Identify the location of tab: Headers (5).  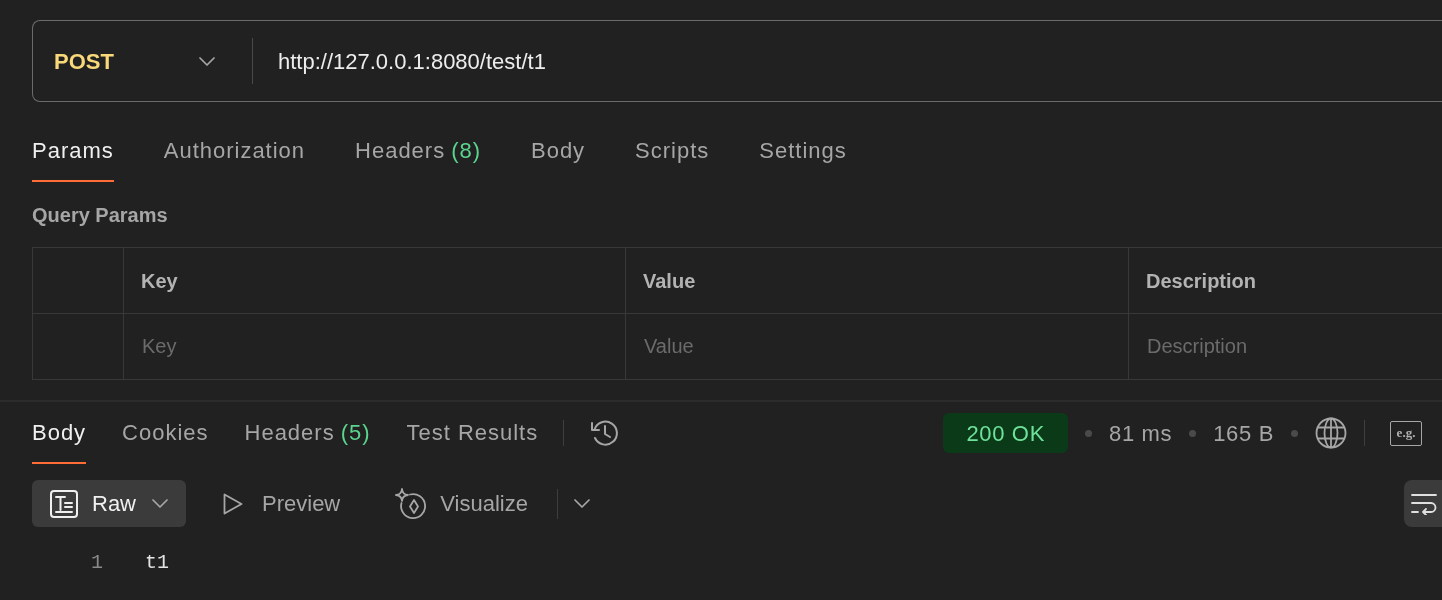
(307, 433).